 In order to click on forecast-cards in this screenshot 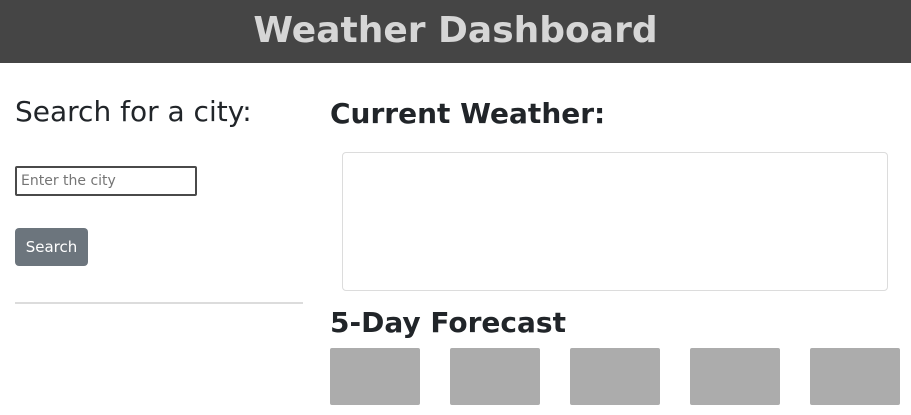, I will do `click(615, 376)`.